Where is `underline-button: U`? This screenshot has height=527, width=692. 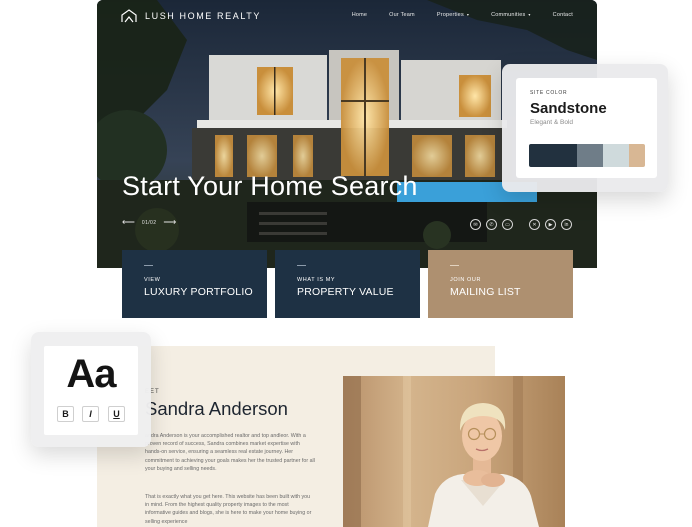 underline-button: U is located at coordinates (116, 414).